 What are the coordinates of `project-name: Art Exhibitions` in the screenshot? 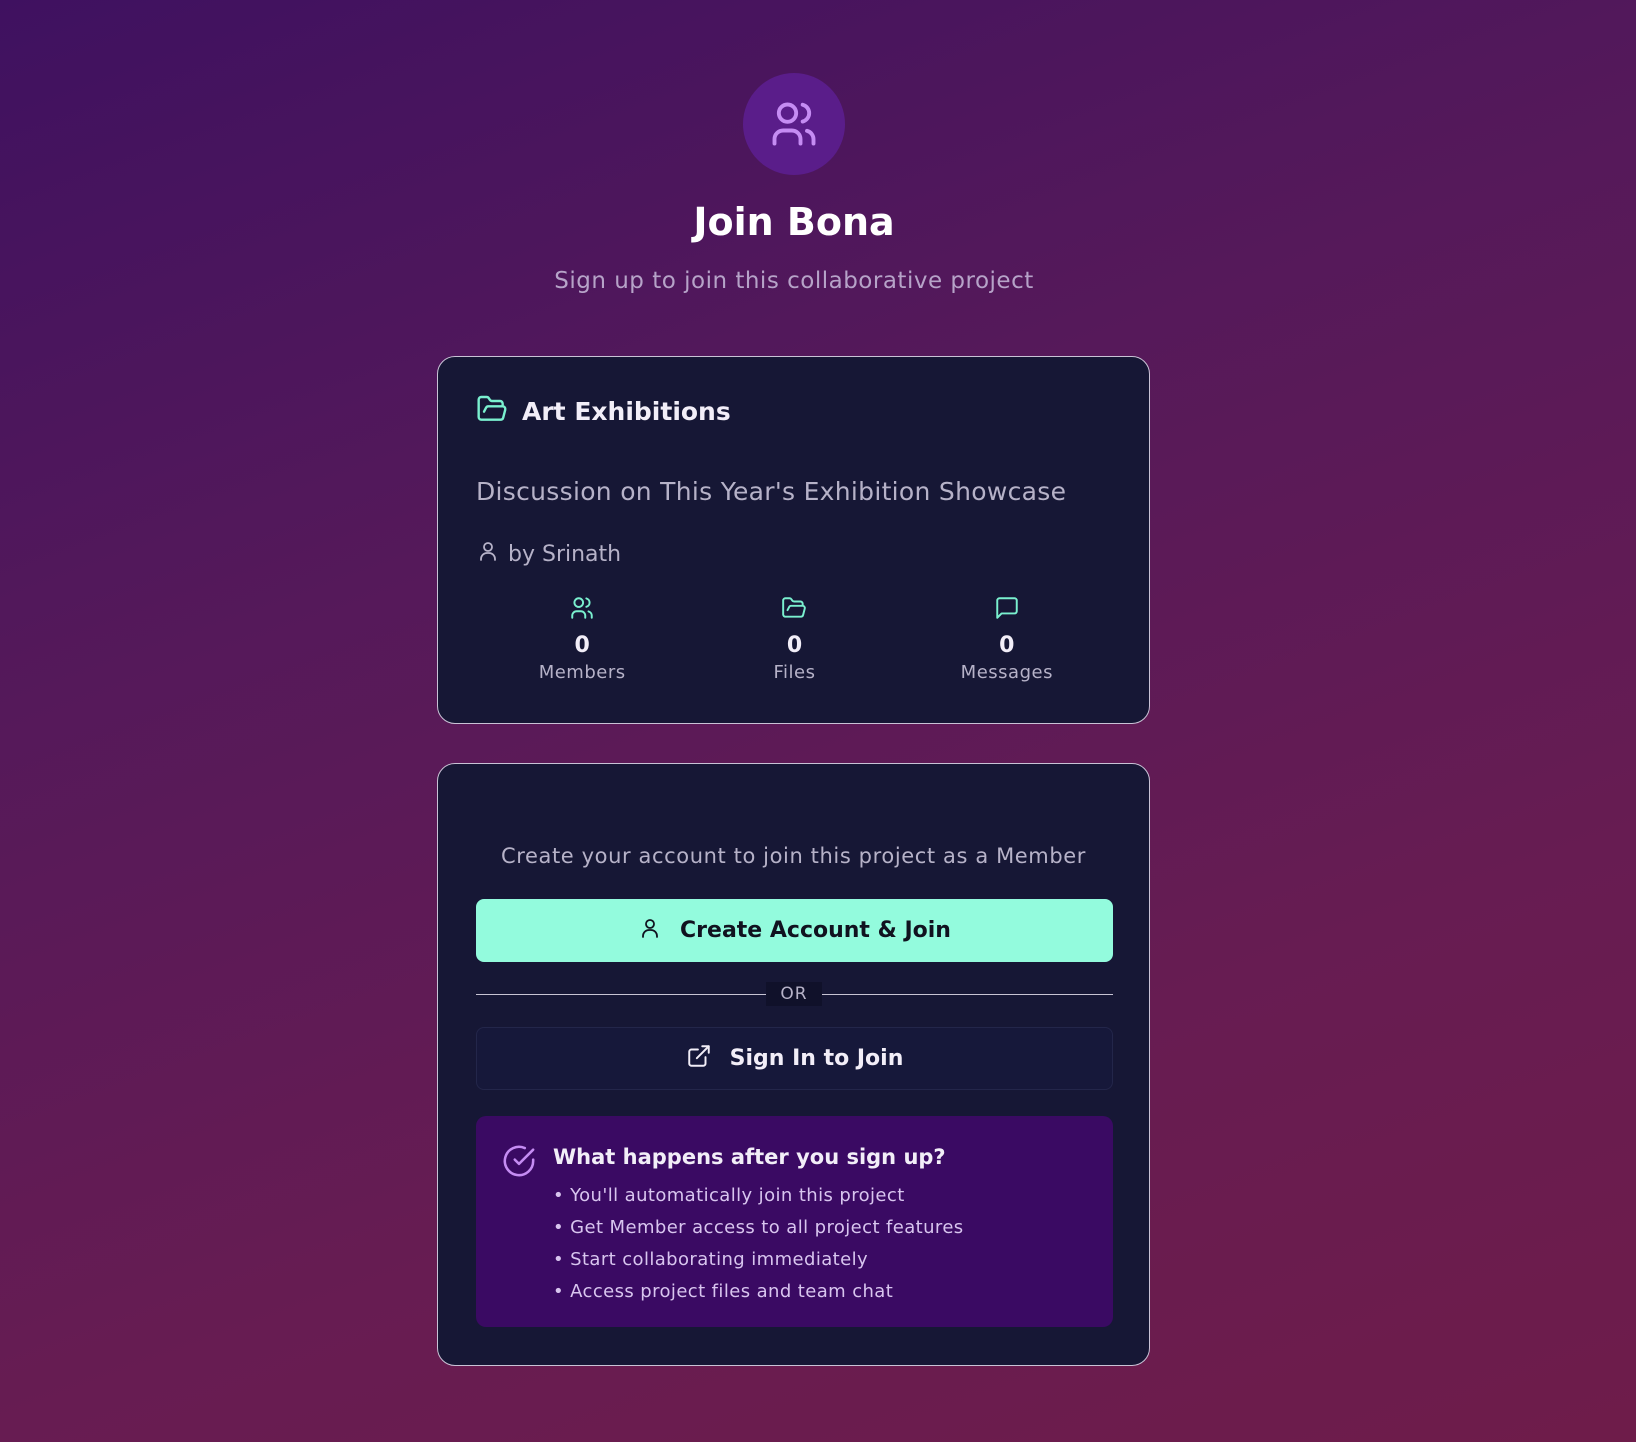 It's located at (626, 411).